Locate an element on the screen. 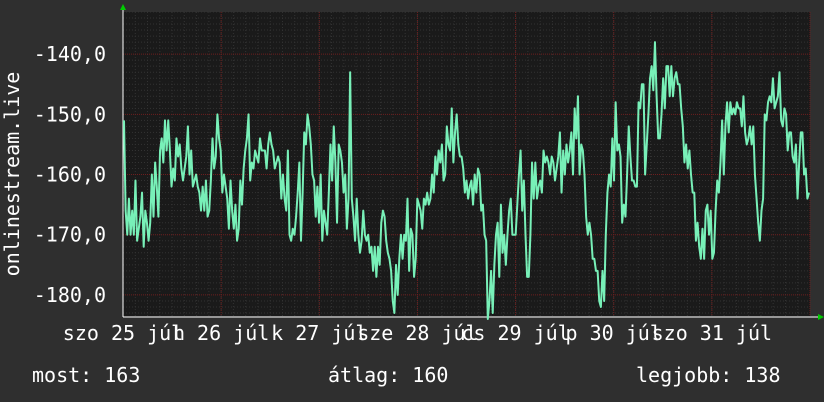  y-axis-arrow is located at coordinates (123, 7).